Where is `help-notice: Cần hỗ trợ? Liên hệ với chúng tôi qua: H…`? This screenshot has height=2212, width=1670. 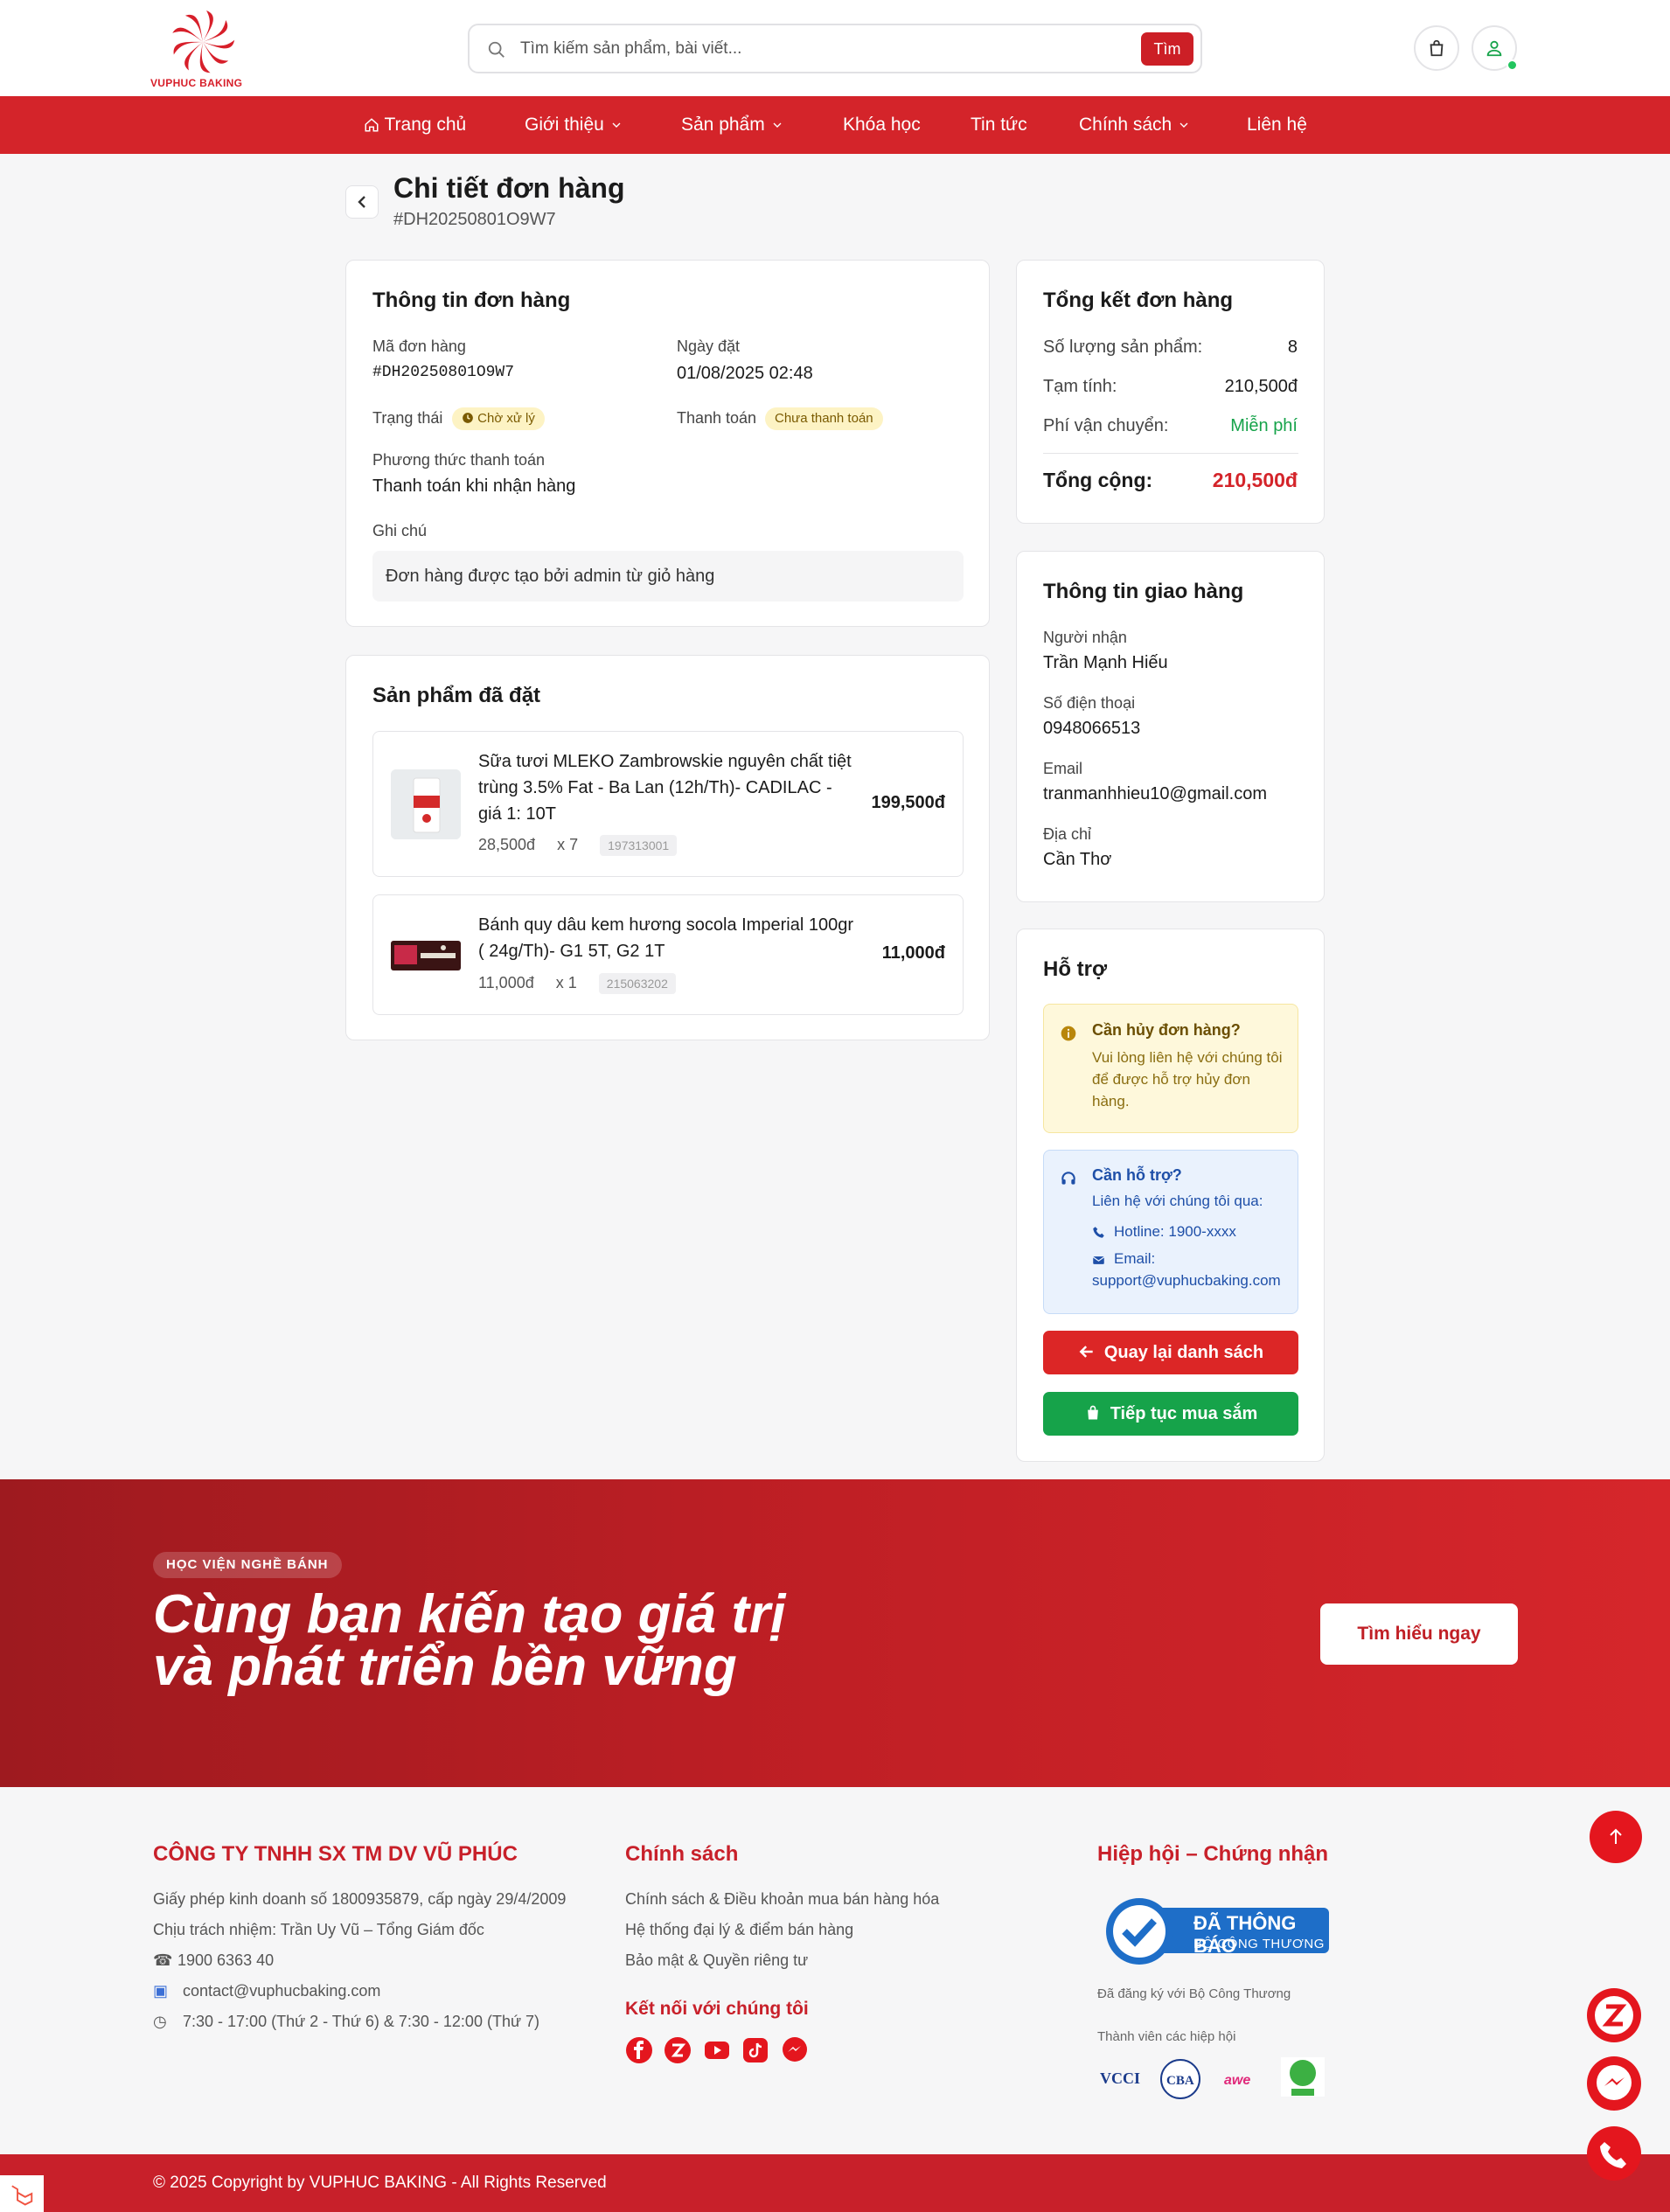
help-notice: Cần hỗ trợ? Liên hệ với chúng tôi qua: H… is located at coordinates (1170, 1232).